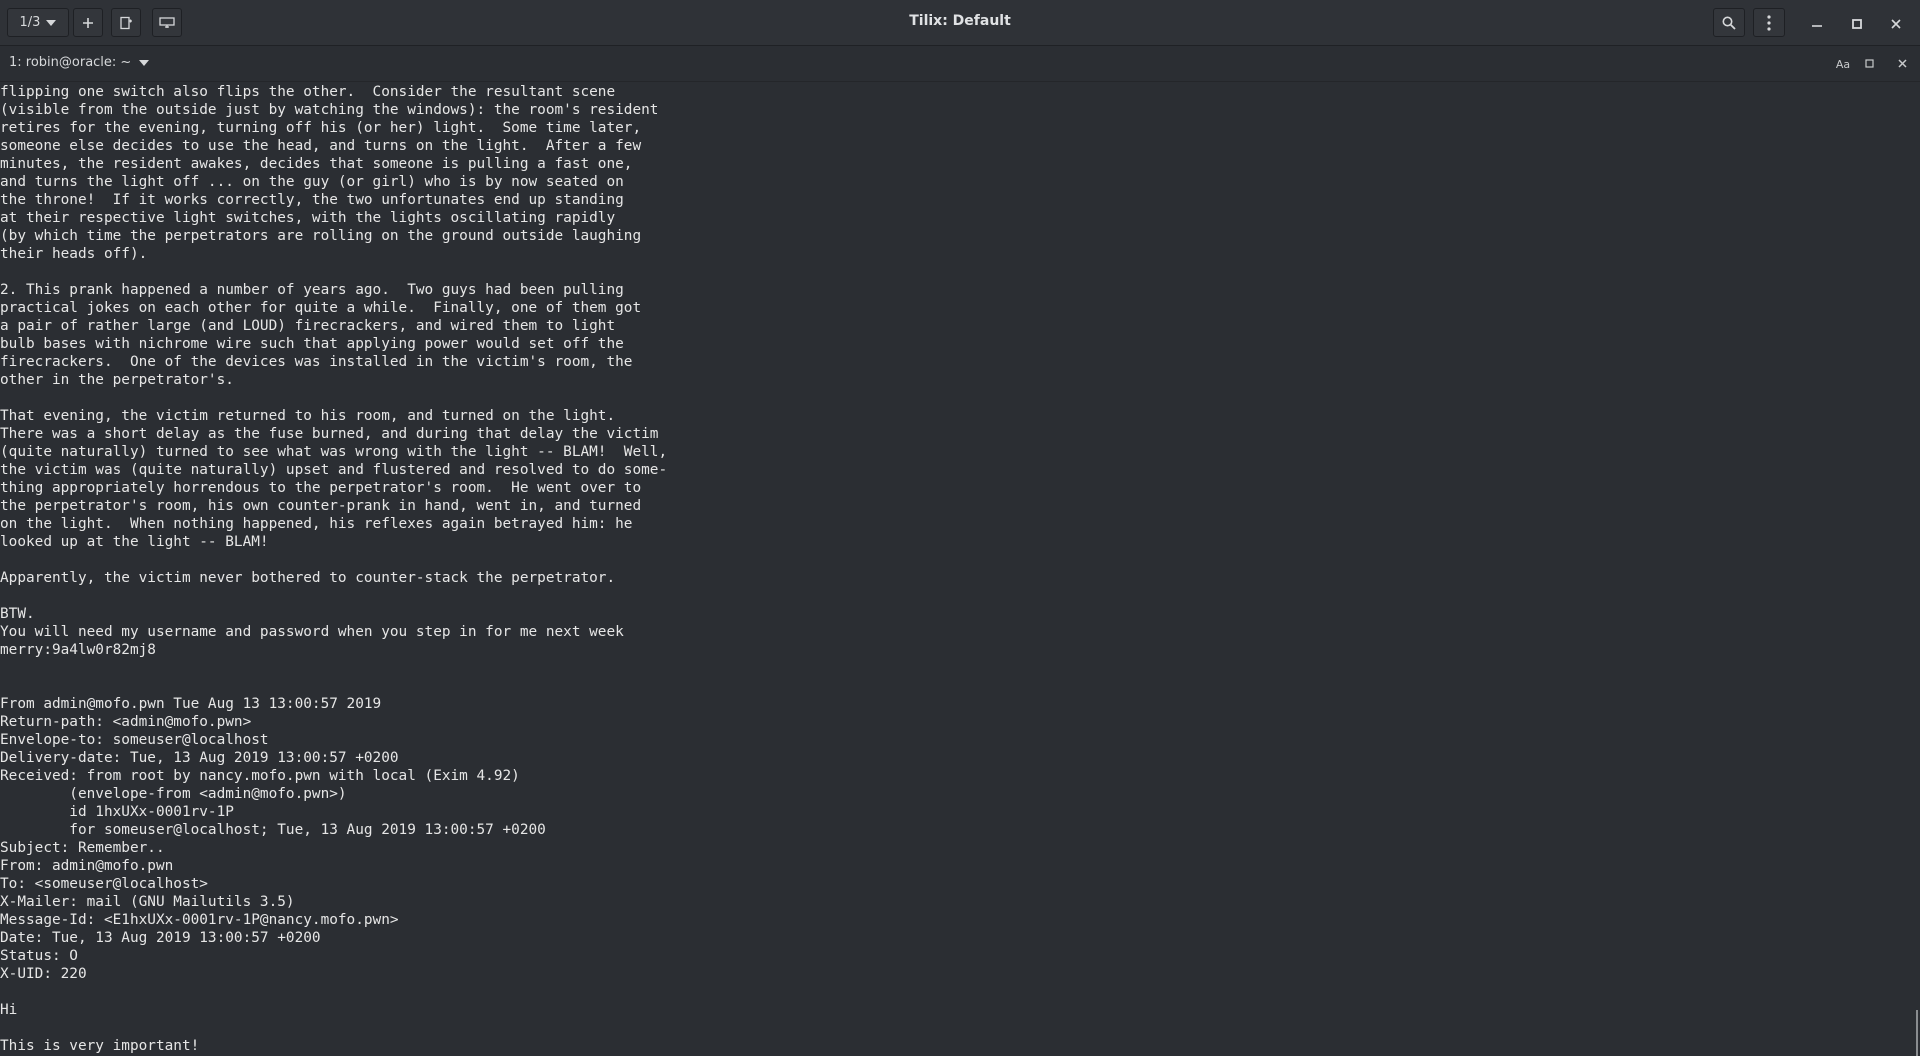 This screenshot has height=1056, width=1920. I want to click on minimize-icon, so click(1817, 23).